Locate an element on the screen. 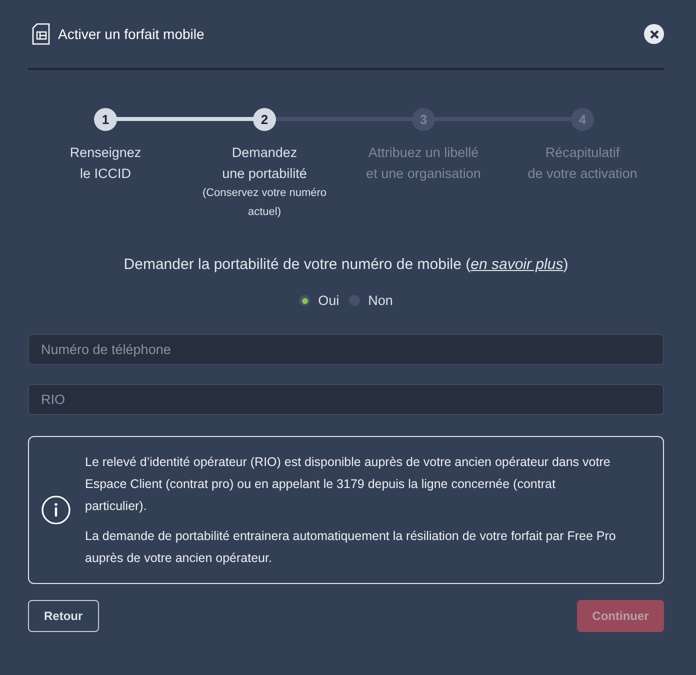  info-icon is located at coordinates (56, 510).